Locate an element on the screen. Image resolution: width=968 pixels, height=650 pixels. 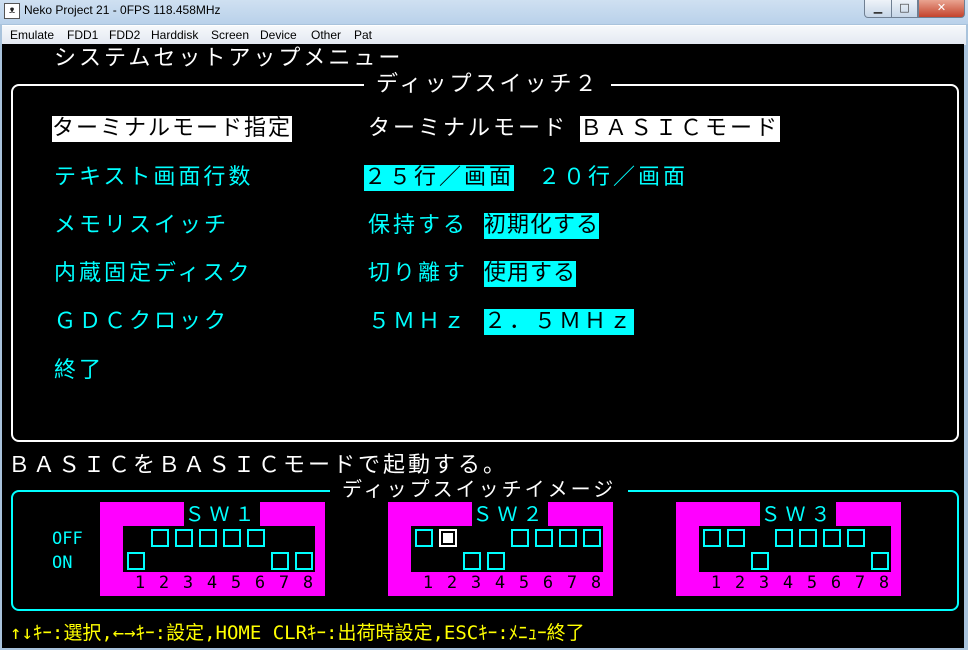
setting-gdc-clock-label: ＧＤＣクロック is located at coordinates (141, 322).